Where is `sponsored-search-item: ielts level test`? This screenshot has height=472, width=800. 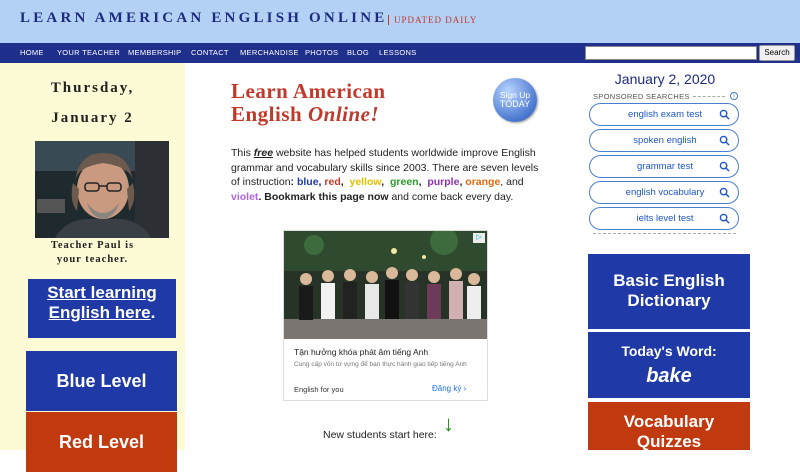
sponsored-search-item: ielts level test is located at coordinates (664, 218).